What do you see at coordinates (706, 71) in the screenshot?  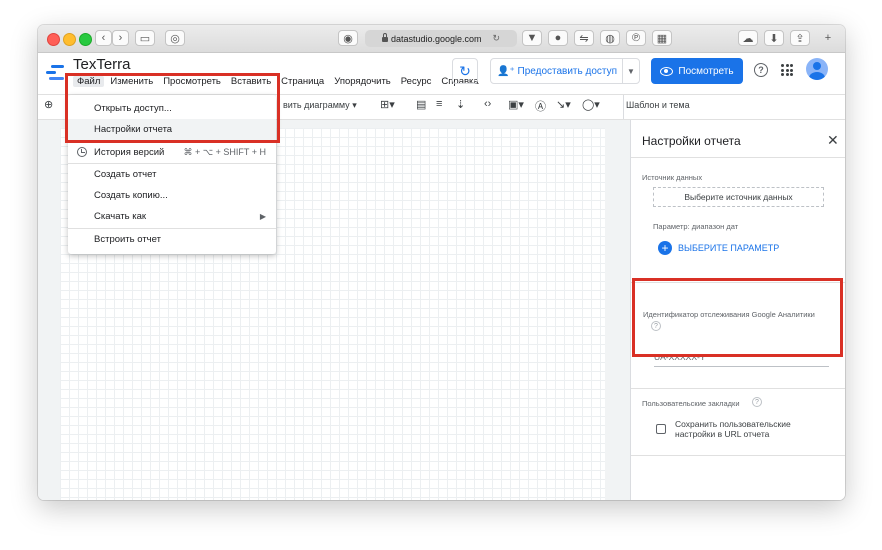 I see `view-button-label: Посмотреть` at bounding box center [706, 71].